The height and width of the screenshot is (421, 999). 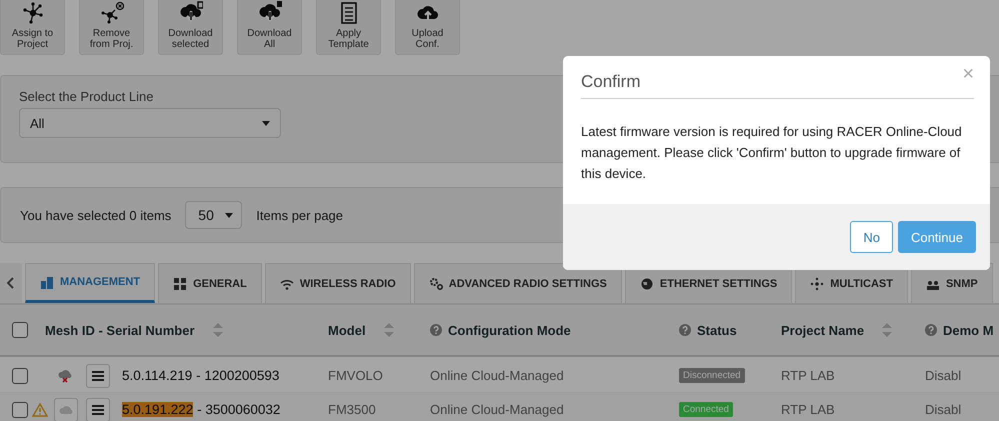 I want to click on column-header: Status, so click(x=717, y=330).